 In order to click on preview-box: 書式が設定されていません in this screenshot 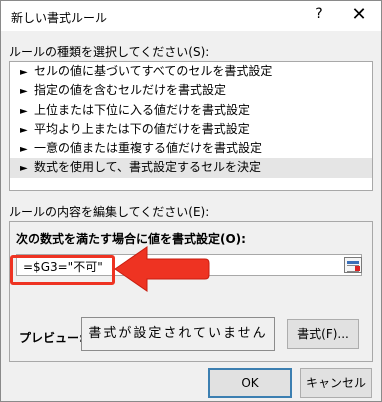, I will do `click(178, 334)`.